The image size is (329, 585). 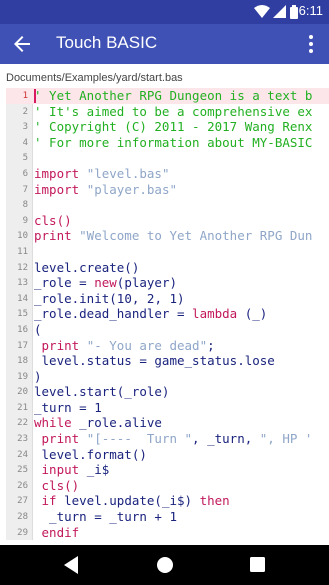 I want to click on more-vert-icon, so click(x=311, y=44).